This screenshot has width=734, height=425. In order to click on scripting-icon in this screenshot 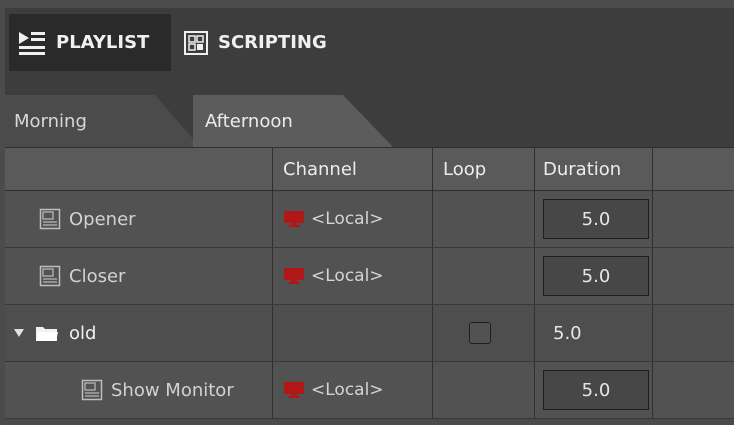, I will do `click(196, 42)`.